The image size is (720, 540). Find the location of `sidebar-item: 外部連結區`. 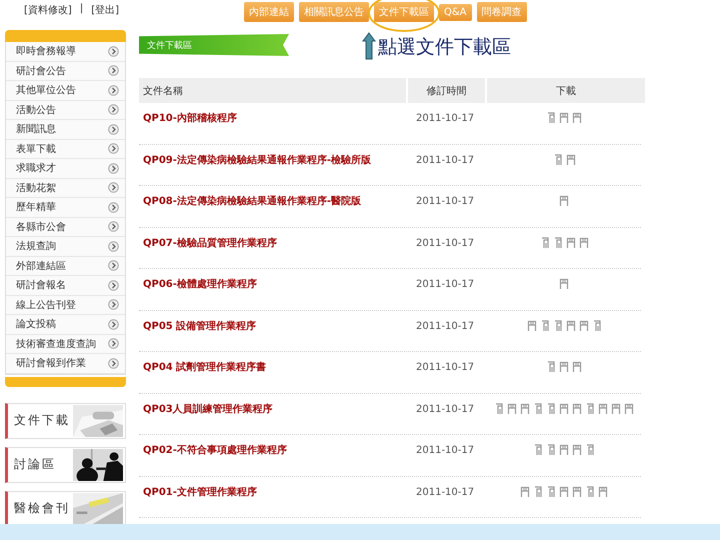

sidebar-item: 外部連結區 is located at coordinates (65, 266).